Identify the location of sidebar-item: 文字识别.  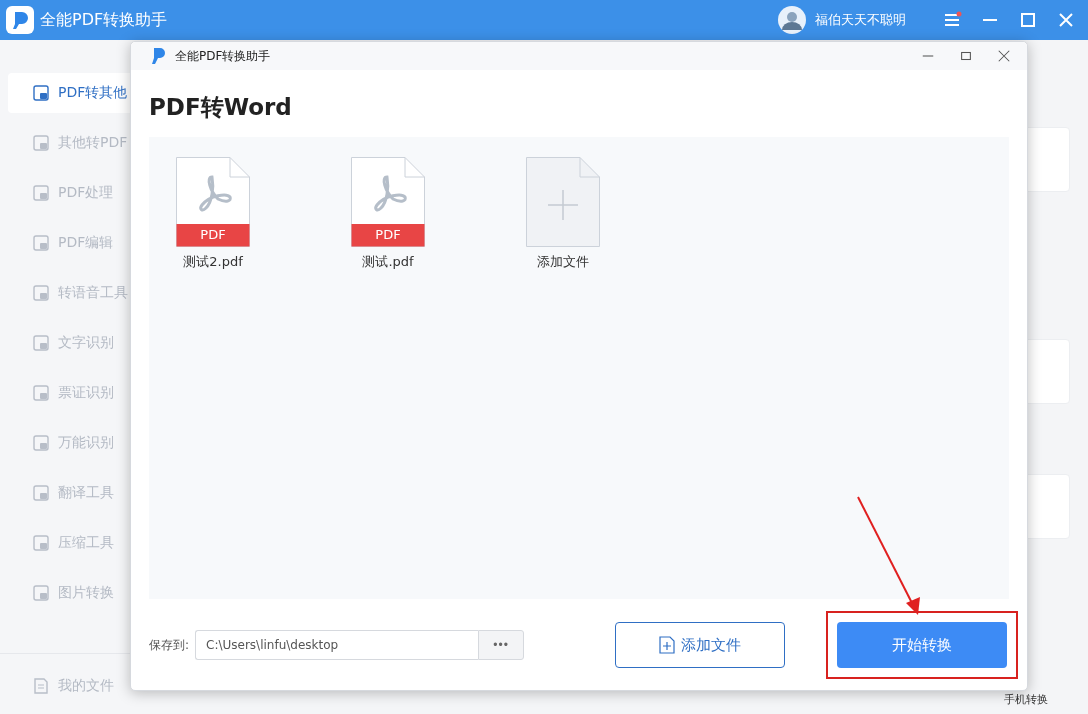
(90, 343).